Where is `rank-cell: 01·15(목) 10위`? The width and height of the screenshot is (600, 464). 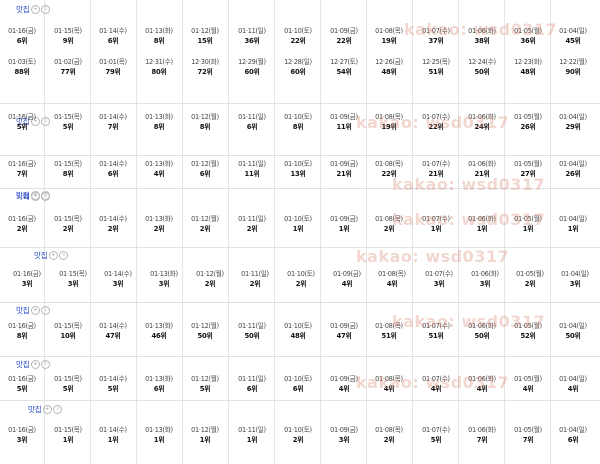
rank-cell: 01·15(목) 10위 is located at coordinates (68, 331).